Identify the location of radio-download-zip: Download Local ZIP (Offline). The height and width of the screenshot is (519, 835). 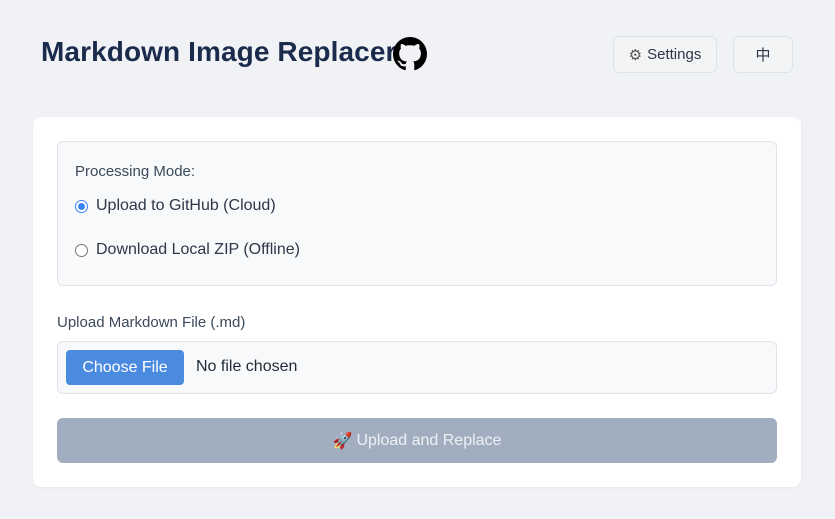
(187, 250).